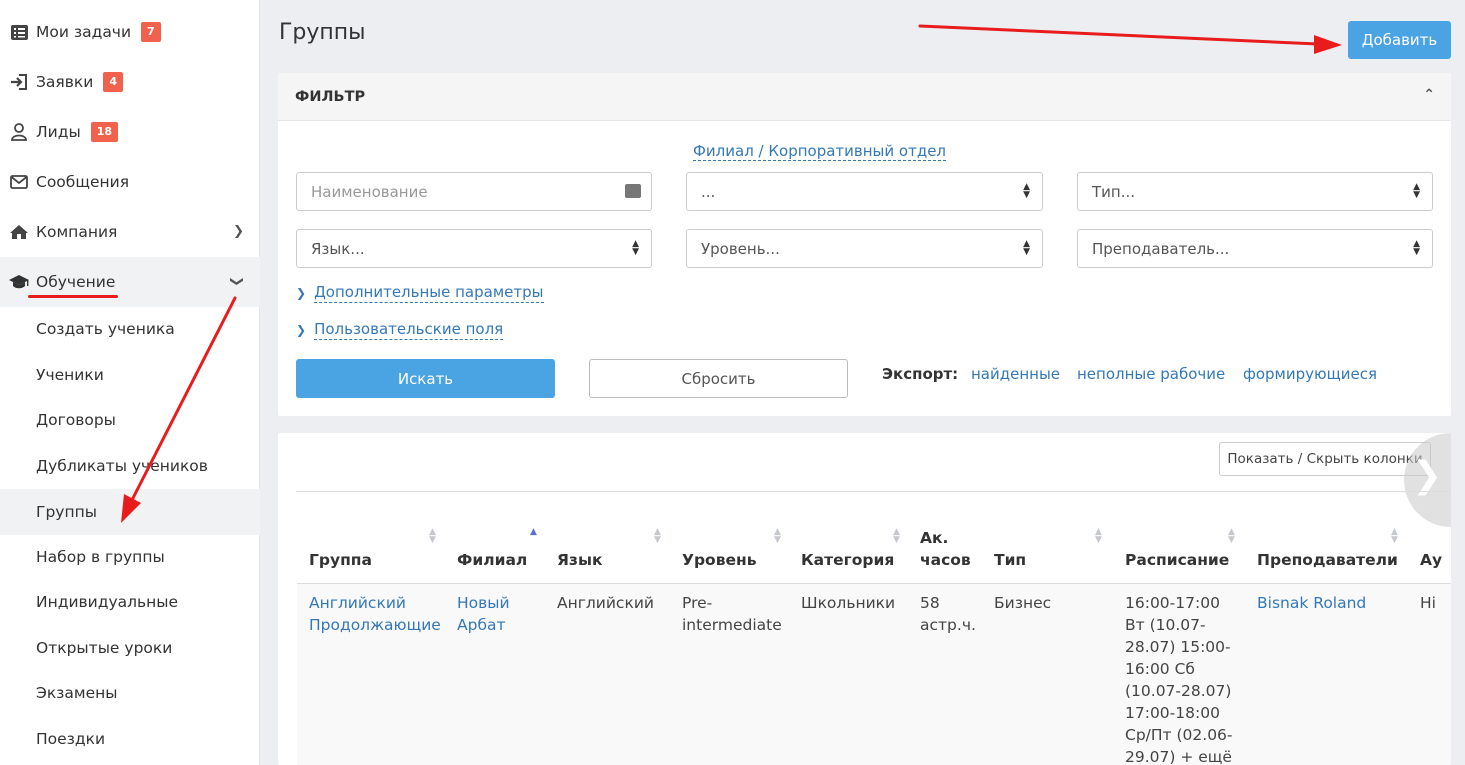  What do you see at coordinates (474, 191) in the screenshot?
I see `name-input: Наименование` at bounding box center [474, 191].